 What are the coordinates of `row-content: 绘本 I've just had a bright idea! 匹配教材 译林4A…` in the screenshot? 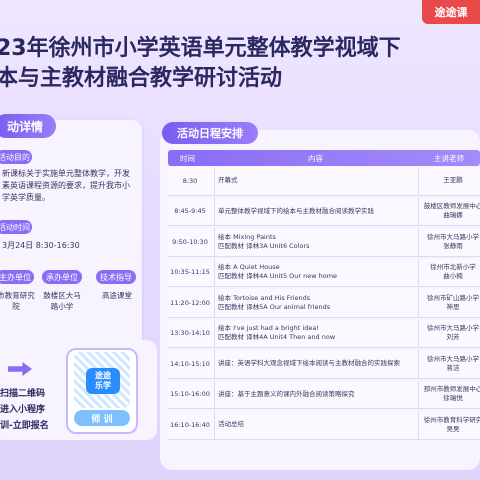 It's located at (318, 334).